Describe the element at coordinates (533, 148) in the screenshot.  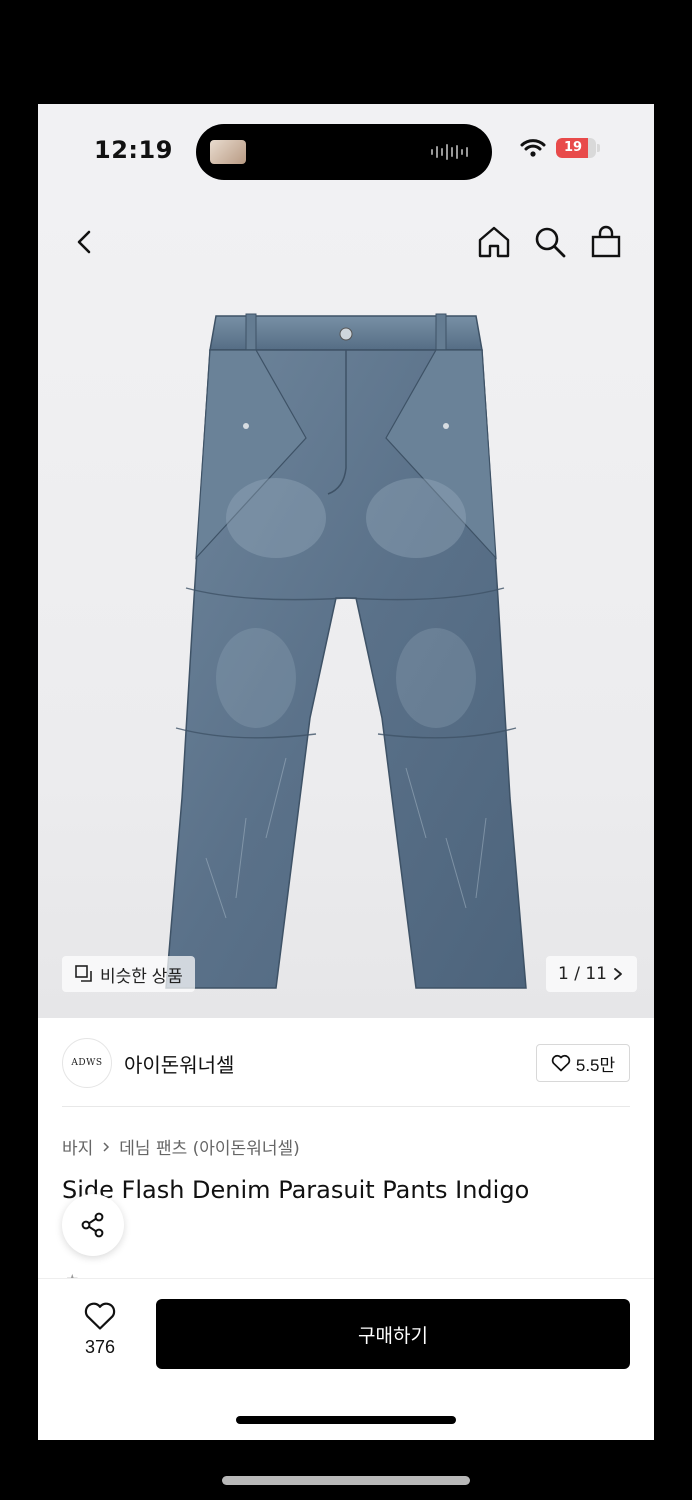
I see `wifi-icon` at that location.